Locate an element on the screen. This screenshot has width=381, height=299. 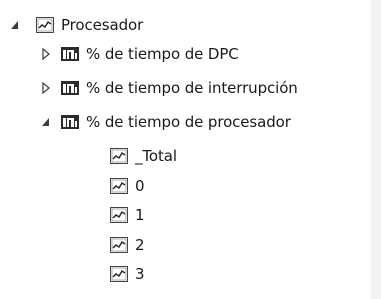
tree-node-procesador: Procesador is located at coordinates (75, 25).